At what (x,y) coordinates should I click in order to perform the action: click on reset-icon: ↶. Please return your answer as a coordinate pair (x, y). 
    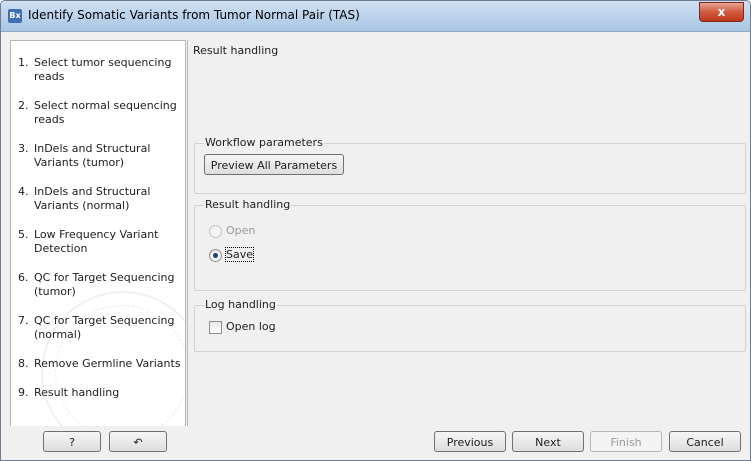
    Looking at the image, I should click on (138, 442).